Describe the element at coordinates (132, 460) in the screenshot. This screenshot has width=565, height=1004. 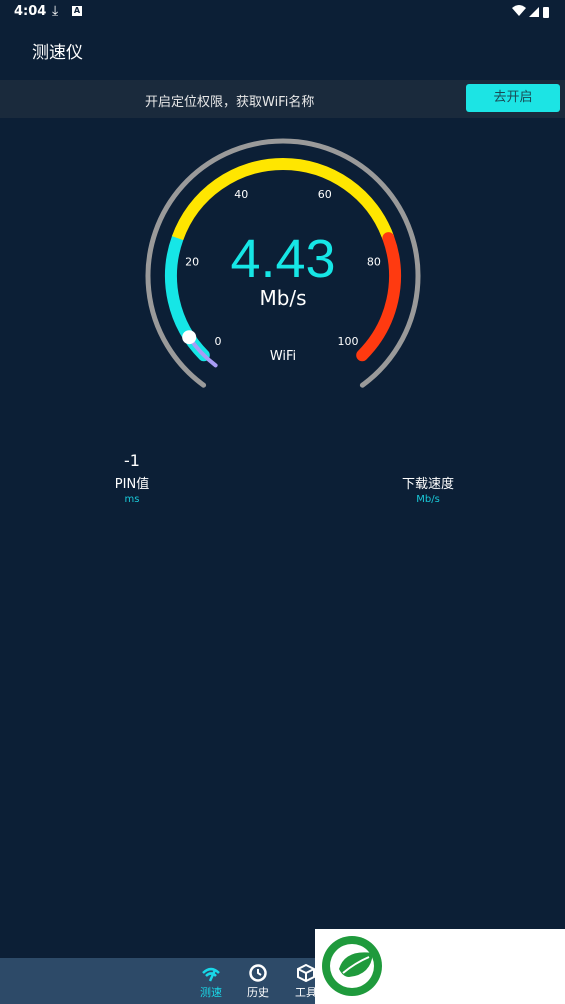
I see `ping-value: -1` at that location.